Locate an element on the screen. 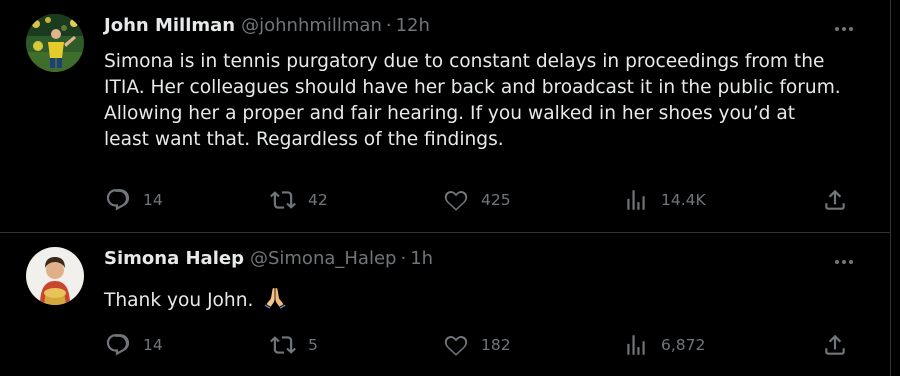  tweet-header: Simona Halep @Simona_Halep · 1h is located at coordinates (268, 261).